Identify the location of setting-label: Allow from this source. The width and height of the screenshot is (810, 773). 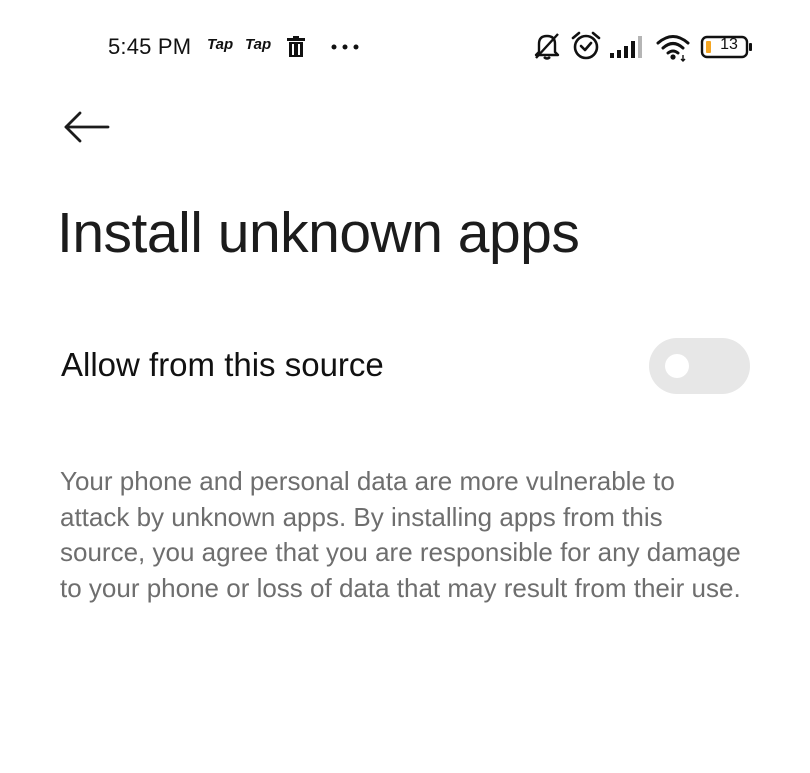
(222, 364).